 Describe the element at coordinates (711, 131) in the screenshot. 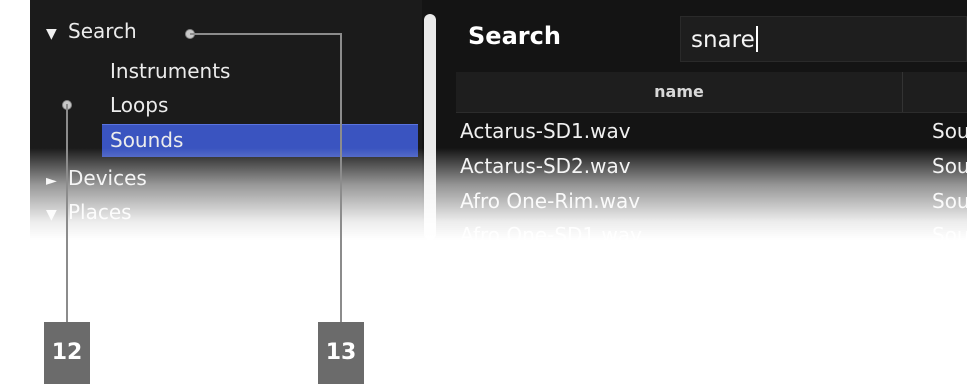

I see `table-row: Actarus-SD1.wav Sou` at that location.